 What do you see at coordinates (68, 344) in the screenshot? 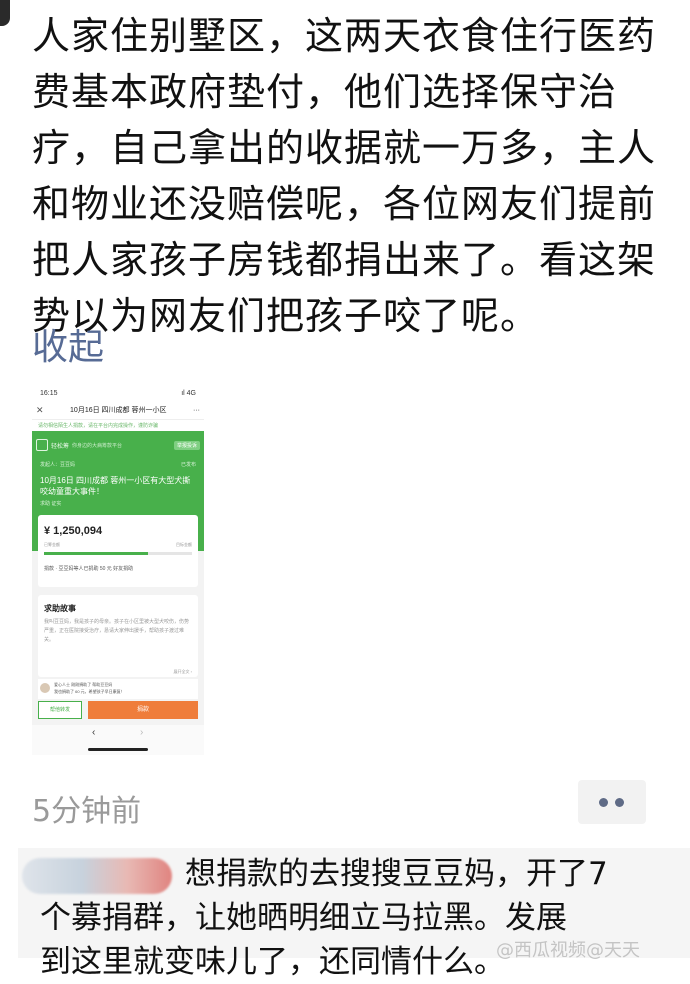
I see `collapse-link: 收起` at bounding box center [68, 344].